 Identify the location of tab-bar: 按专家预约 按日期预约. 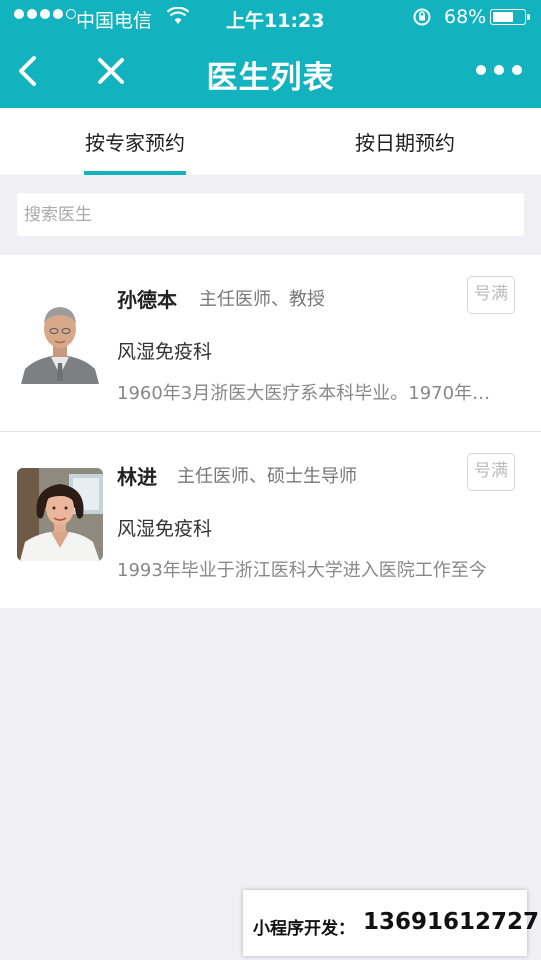
(270, 141).